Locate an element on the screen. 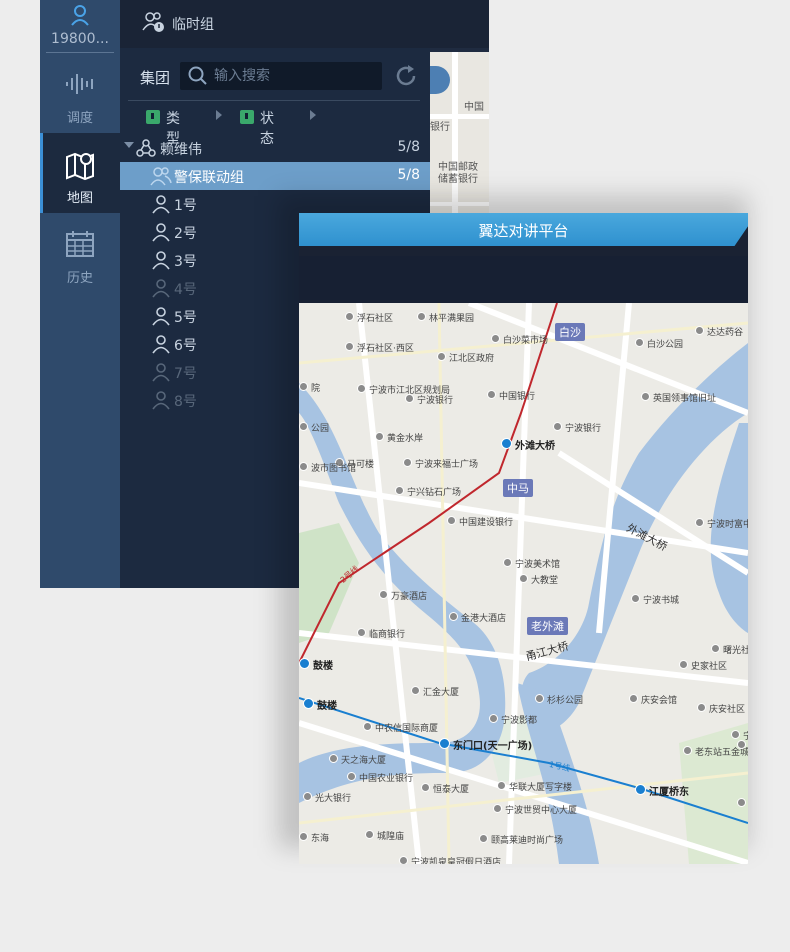 Image resolution: width=790 pixels, height=952 pixels. search-input is located at coordinates (294, 76).